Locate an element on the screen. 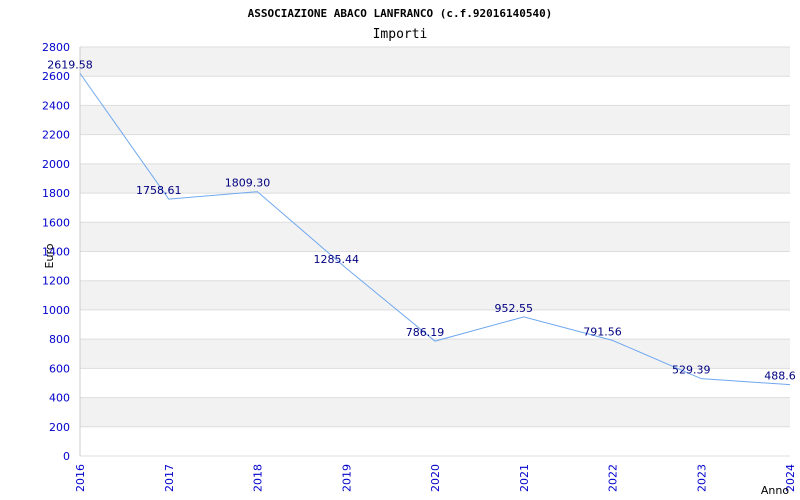  y-axis-label: Euro is located at coordinates (49, 255).